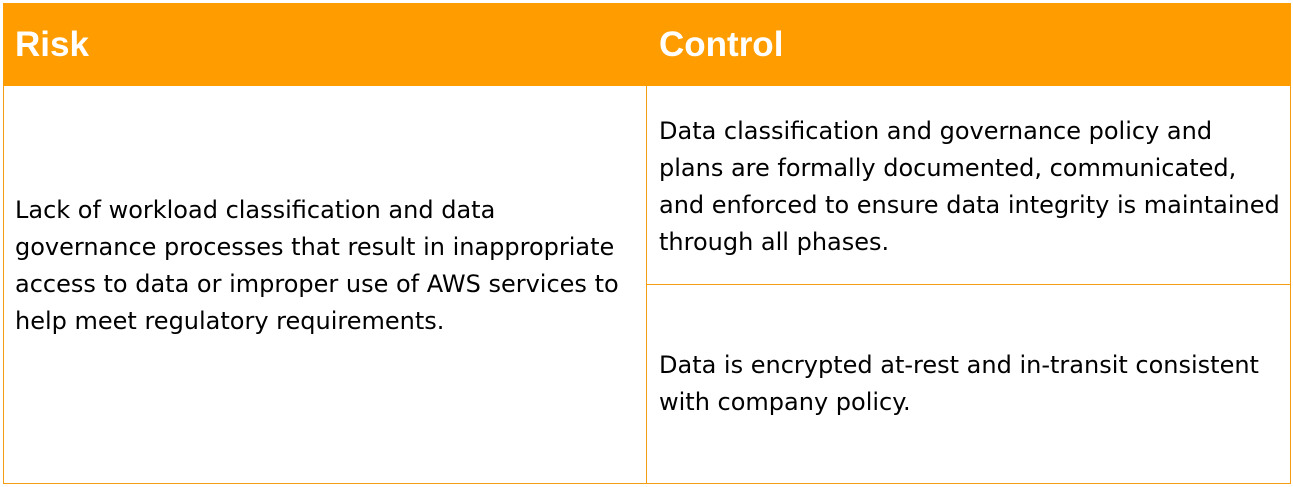 This screenshot has width=1293, height=487. Describe the element at coordinates (969, 284) in the screenshot. I see `control-row-divider` at that location.